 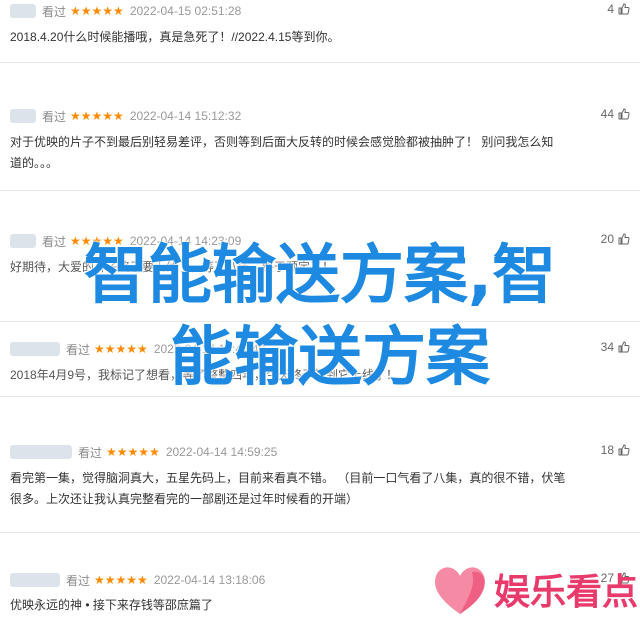 What do you see at coordinates (566, 592) in the screenshot?
I see `watermark-text: 娱乐看点` at bounding box center [566, 592].